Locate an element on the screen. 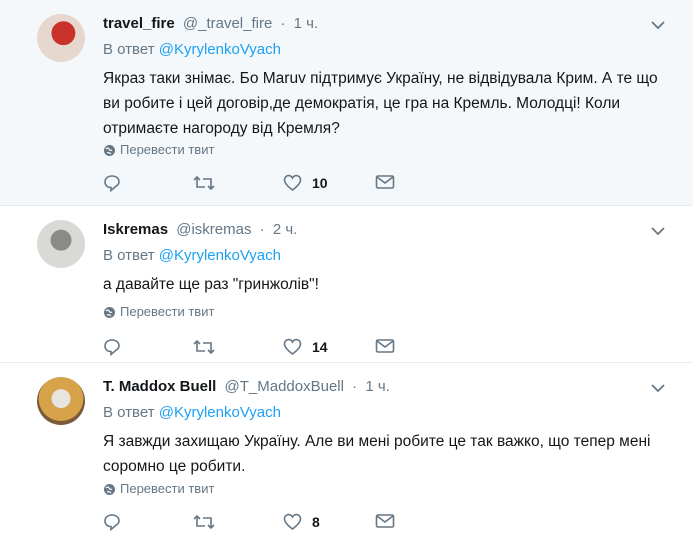 The width and height of the screenshot is (693, 538). tweet-header: Iskremas @iskremas · 2 ч. is located at coordinates (200, 230).